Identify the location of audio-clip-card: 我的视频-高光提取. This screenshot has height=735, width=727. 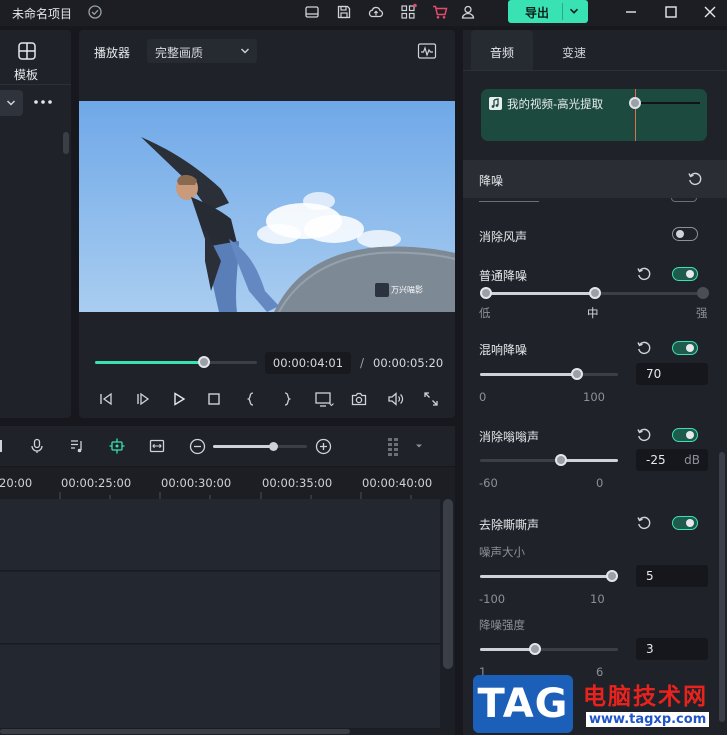
(594, 115).